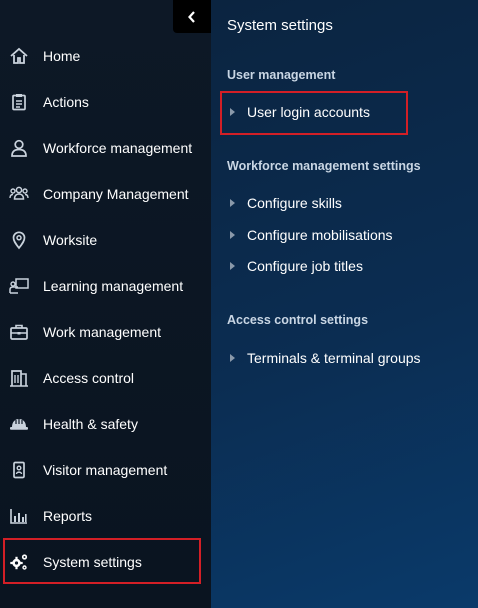 This screenshot has width=478, height=608. Describe the element at coordinates (118, 148) in the screenshot. I see `sidebar-item-label: Workforce management` at that location.